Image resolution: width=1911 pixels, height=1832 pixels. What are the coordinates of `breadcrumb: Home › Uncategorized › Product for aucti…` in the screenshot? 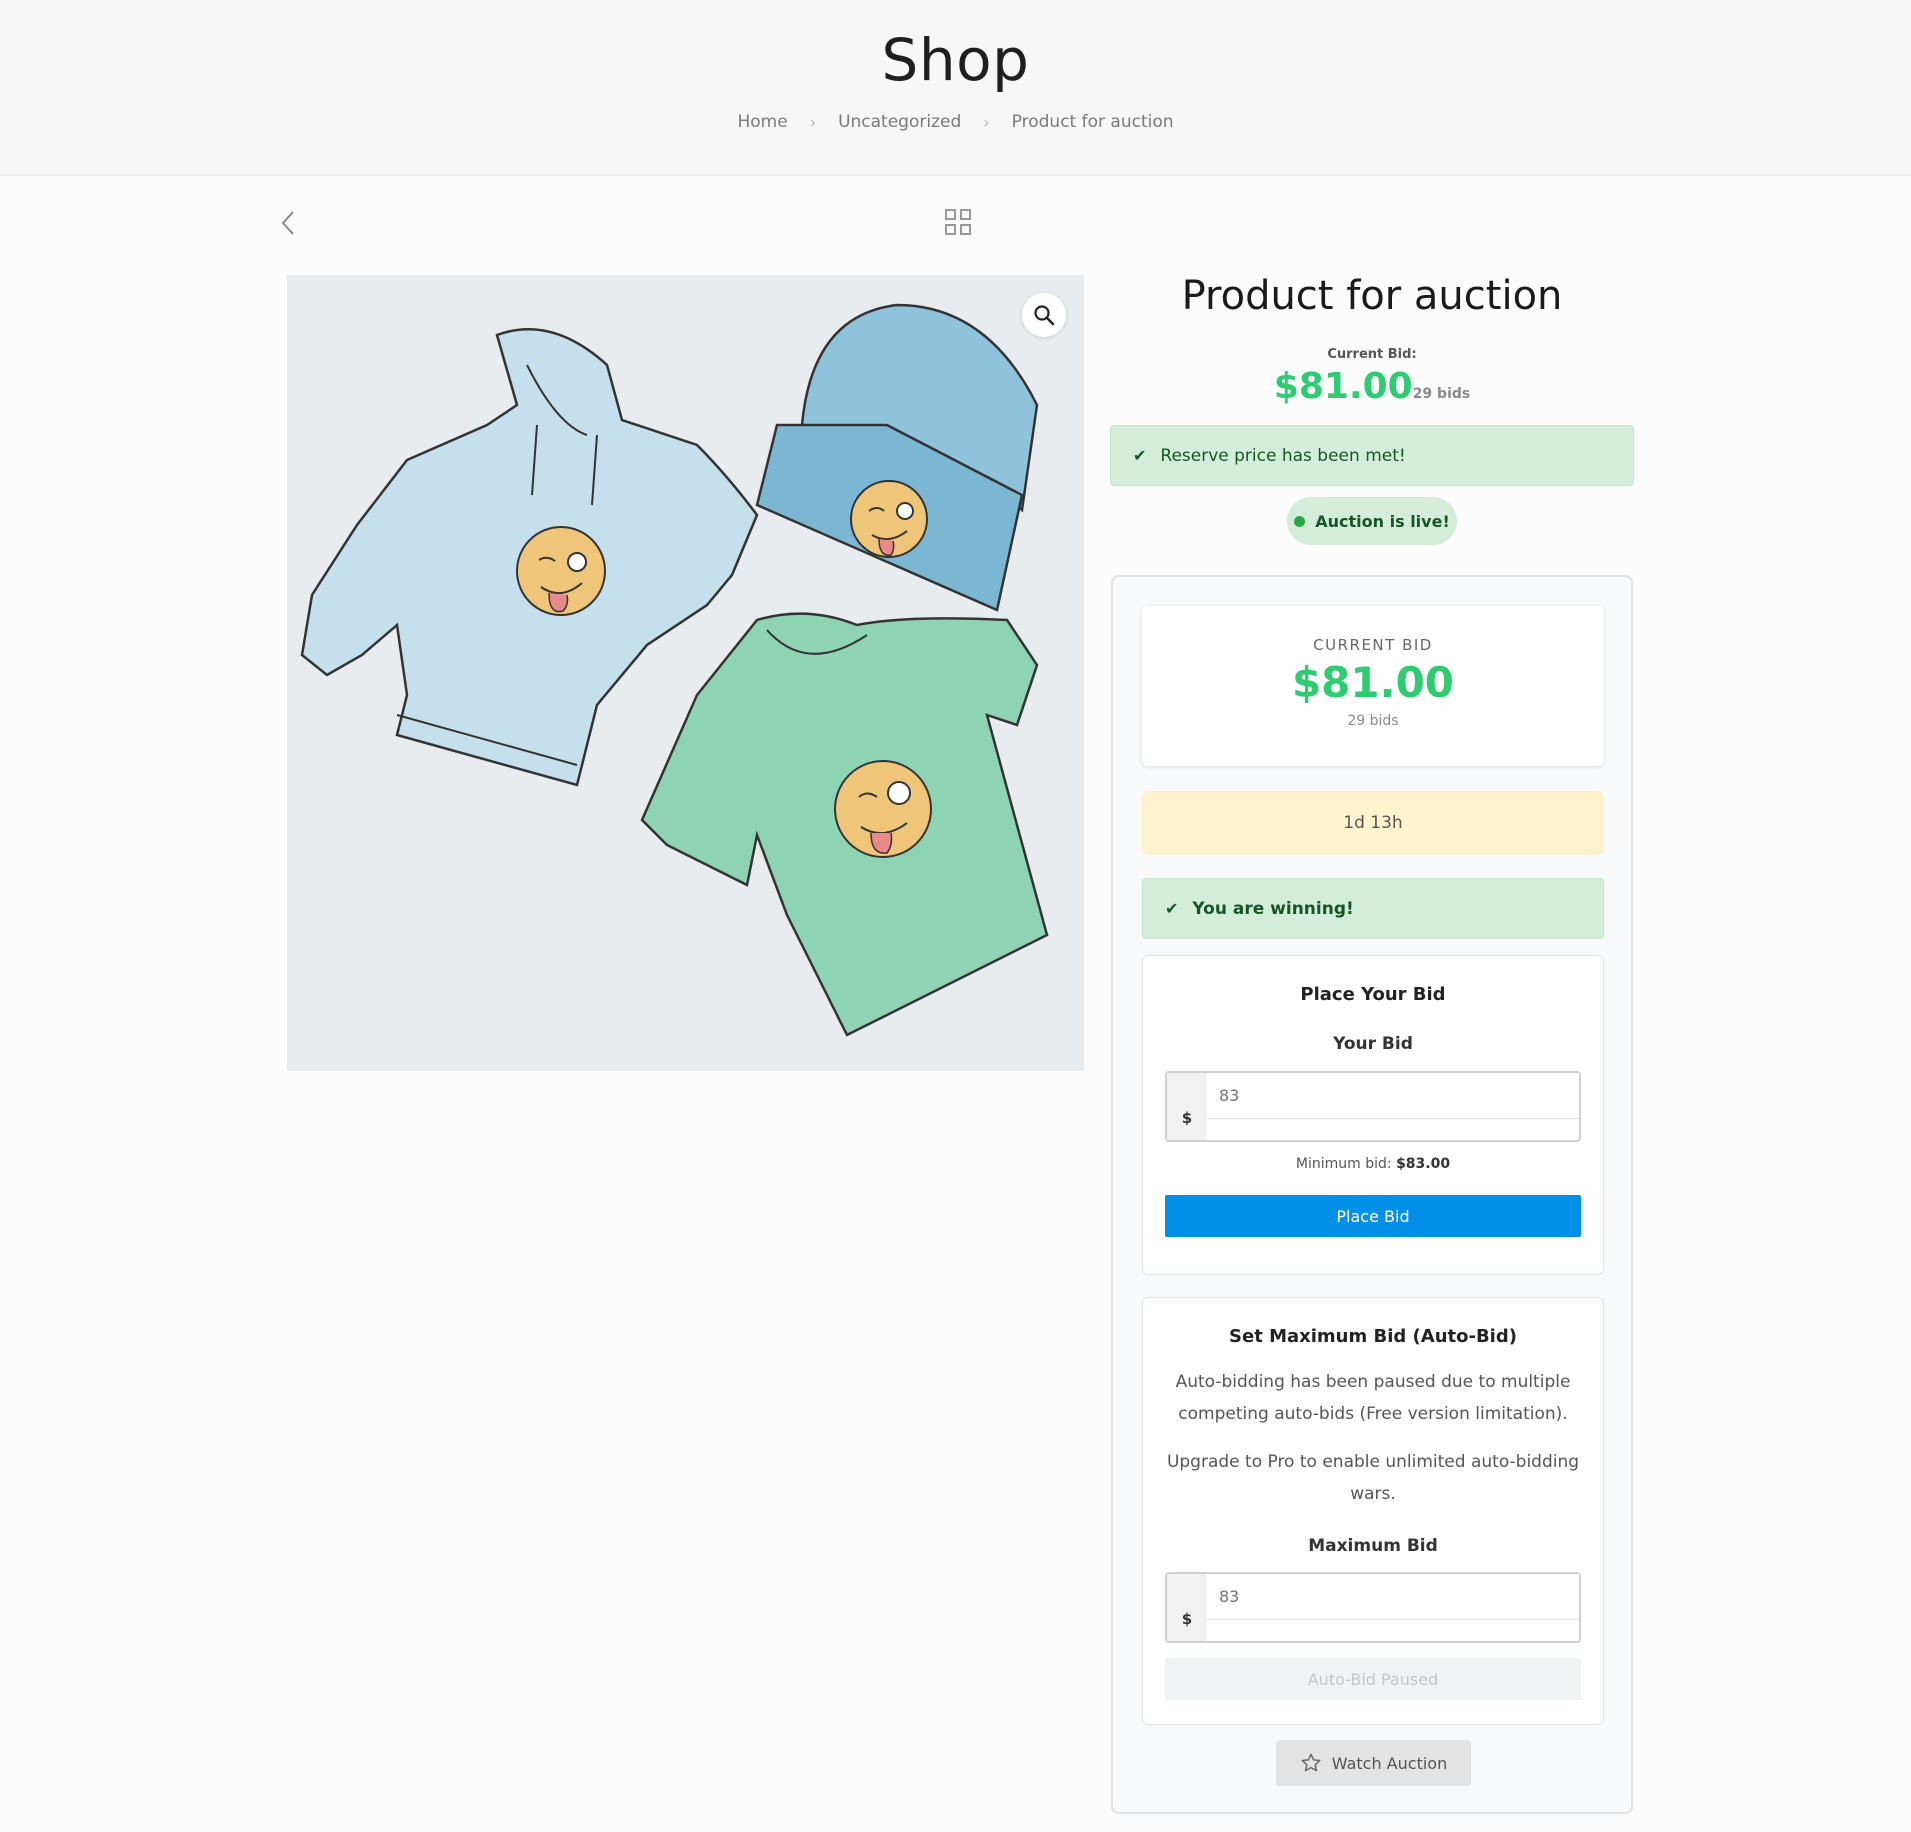 It's located at (955, 122).